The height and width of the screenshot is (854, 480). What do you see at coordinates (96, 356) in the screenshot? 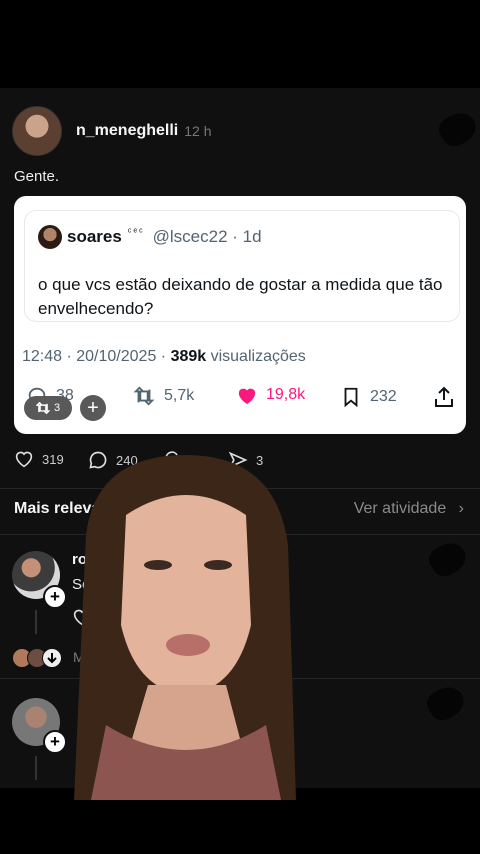
I see `tweet-timestamp: 12:48 · 20/10/2025 ·` at bounding box center [96, 356].